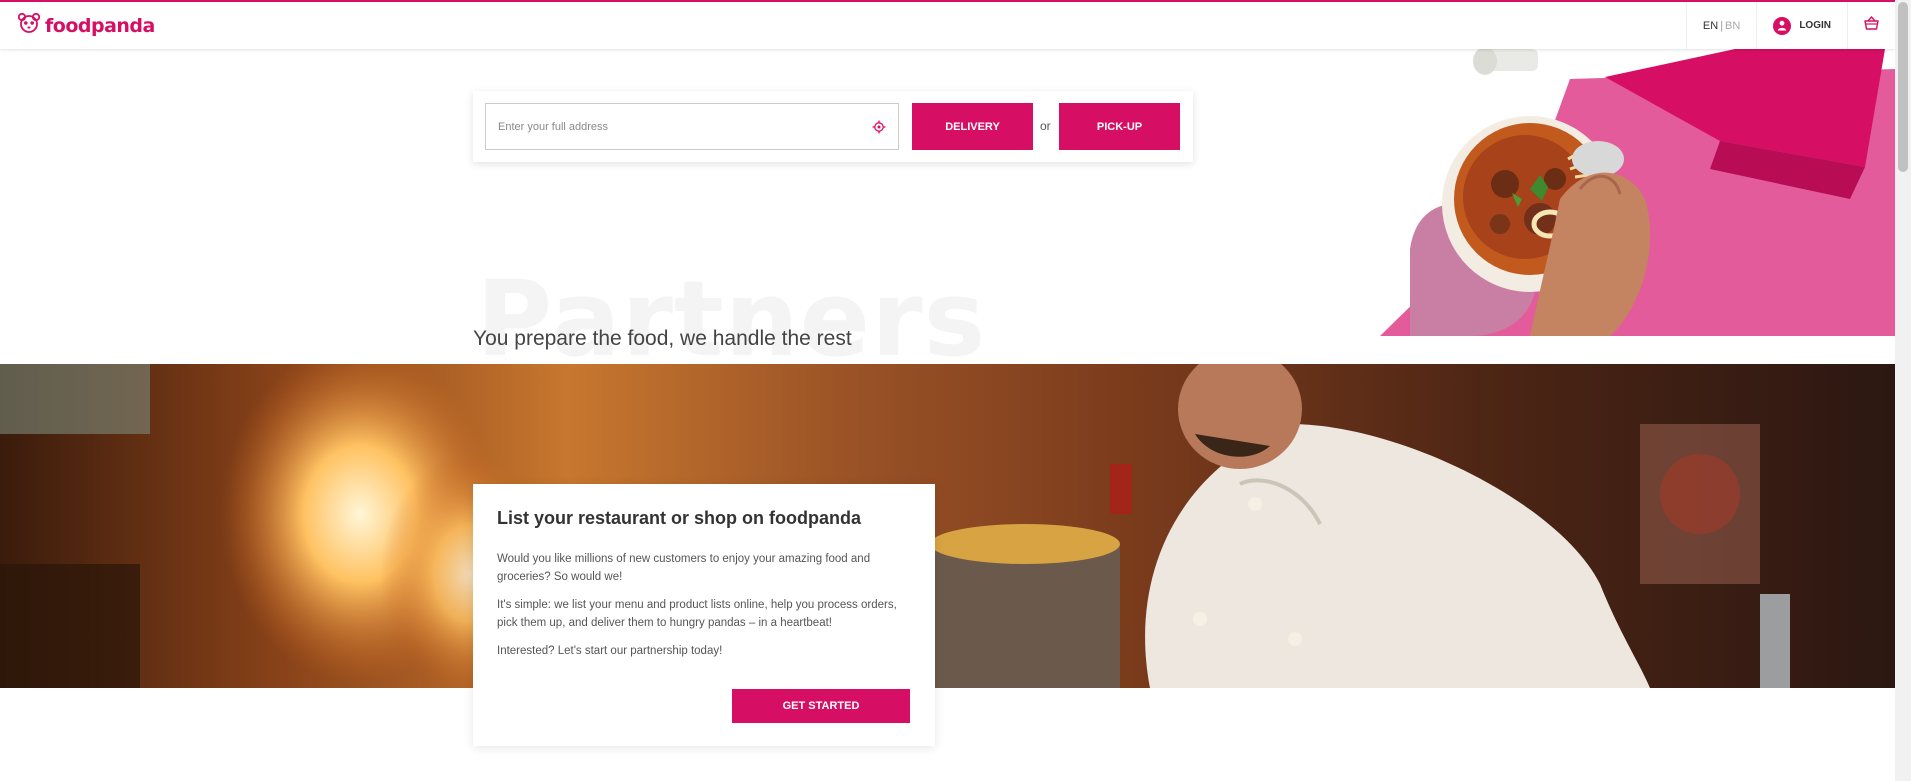  I want to click on foodpanda-logo: foodpanda, so click(86, 25).